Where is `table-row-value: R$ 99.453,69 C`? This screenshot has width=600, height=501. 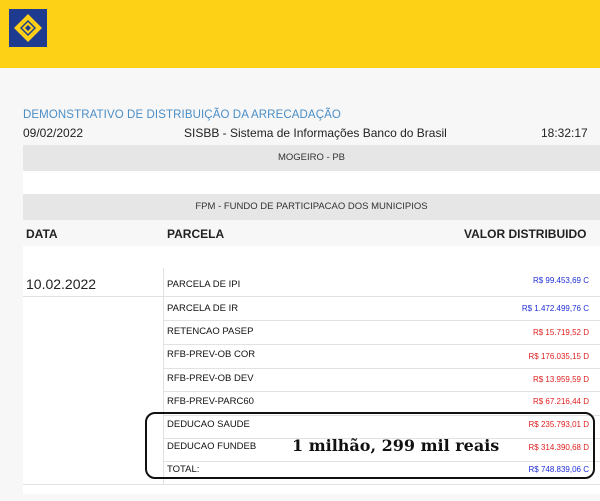
table-row-value: R$ 99.453,69 C is located at coordinates (560, 280).